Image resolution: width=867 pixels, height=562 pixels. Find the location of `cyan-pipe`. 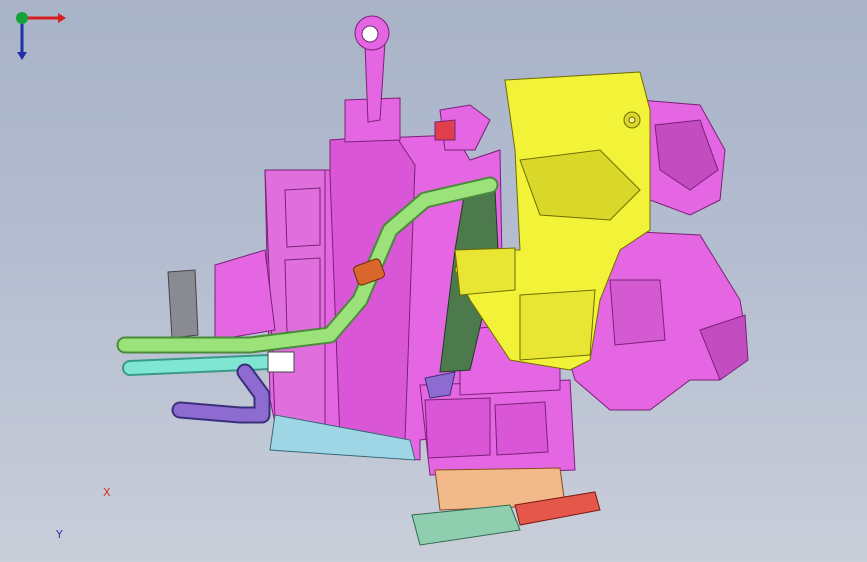

cyan-pipe is located at coordinates (208, 363).